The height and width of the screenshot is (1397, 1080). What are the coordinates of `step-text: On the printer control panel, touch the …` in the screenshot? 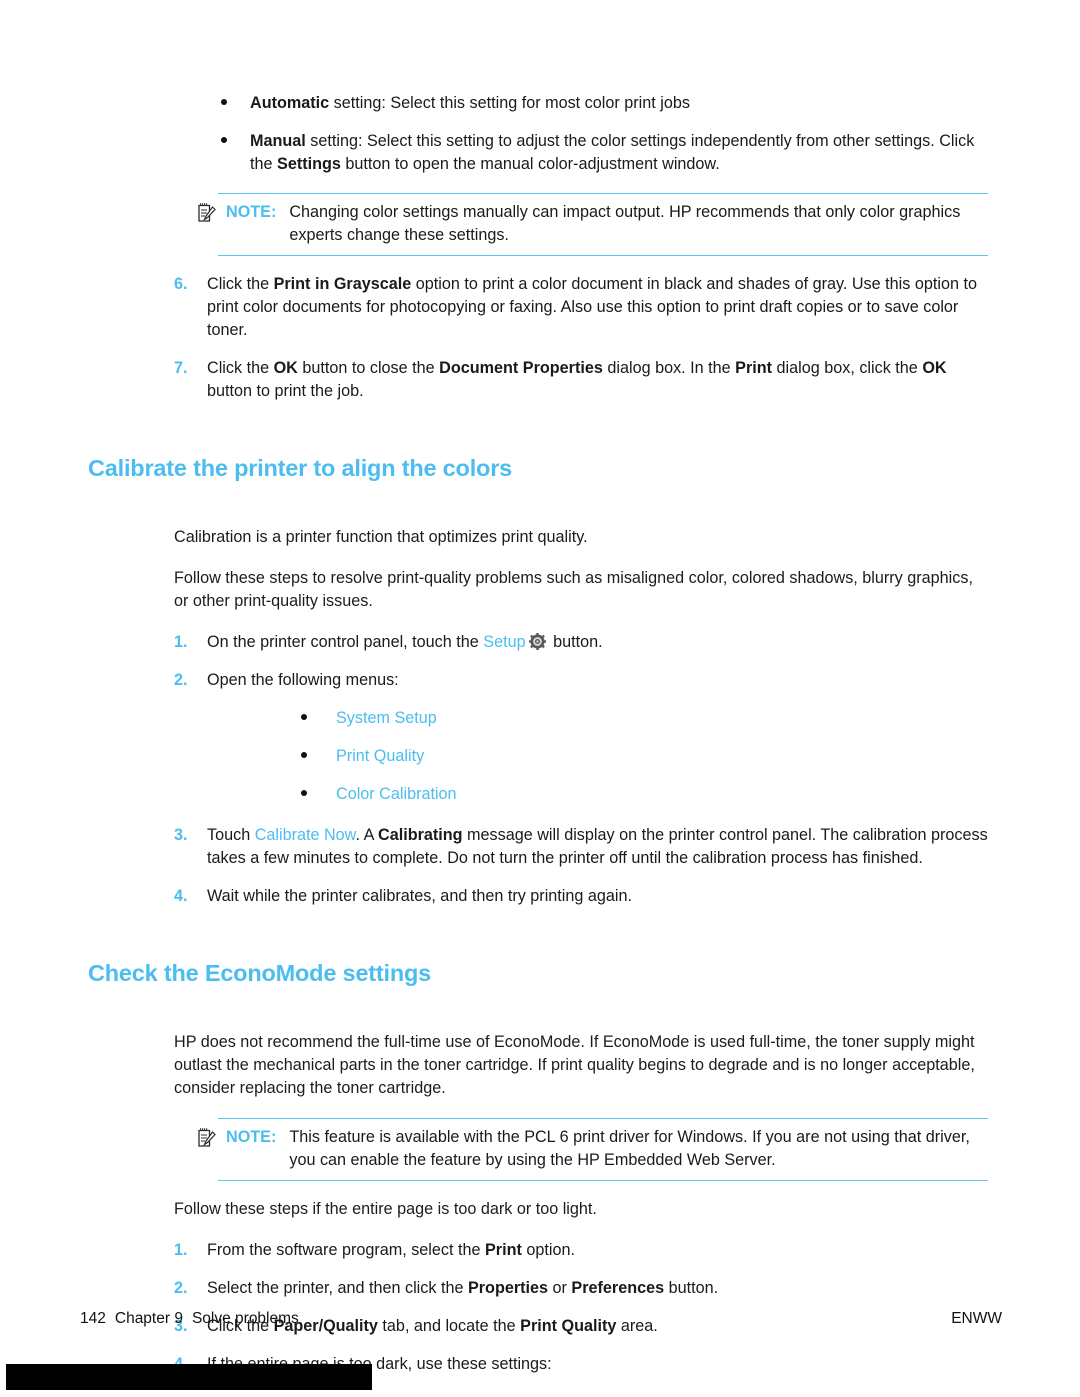 It's located at (597, 642).